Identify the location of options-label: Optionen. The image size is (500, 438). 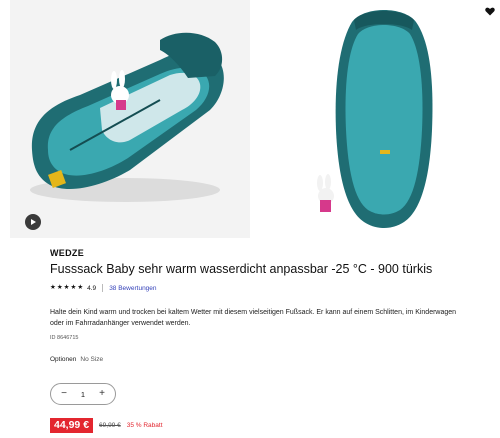
(63, 359).